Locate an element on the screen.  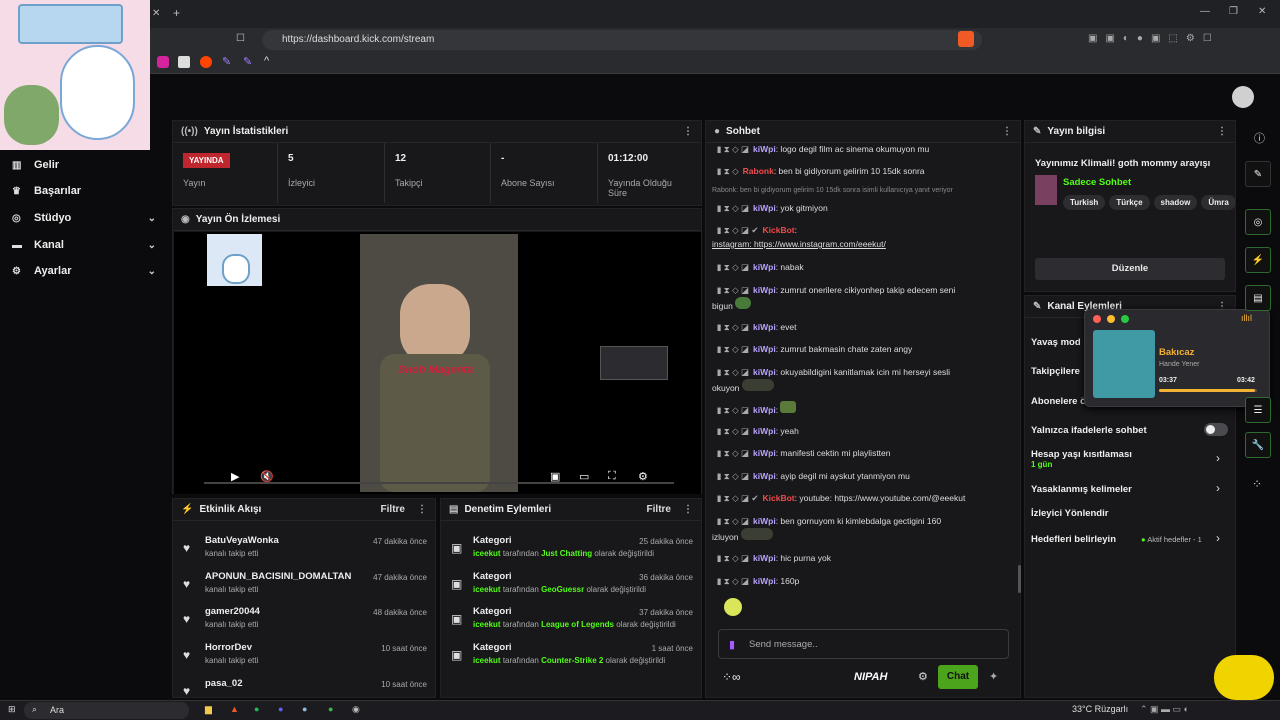
redirect-label: İzleyici Yönlendir is located at coordinates (1069, 513).